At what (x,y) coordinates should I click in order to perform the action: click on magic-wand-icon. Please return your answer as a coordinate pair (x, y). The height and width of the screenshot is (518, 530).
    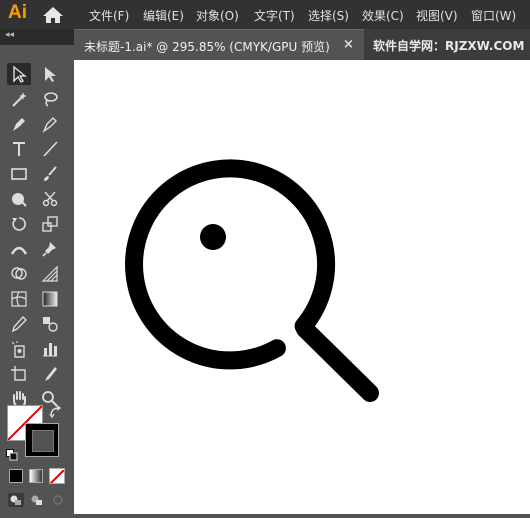
    Looking at the image, I should click on (19, 99).